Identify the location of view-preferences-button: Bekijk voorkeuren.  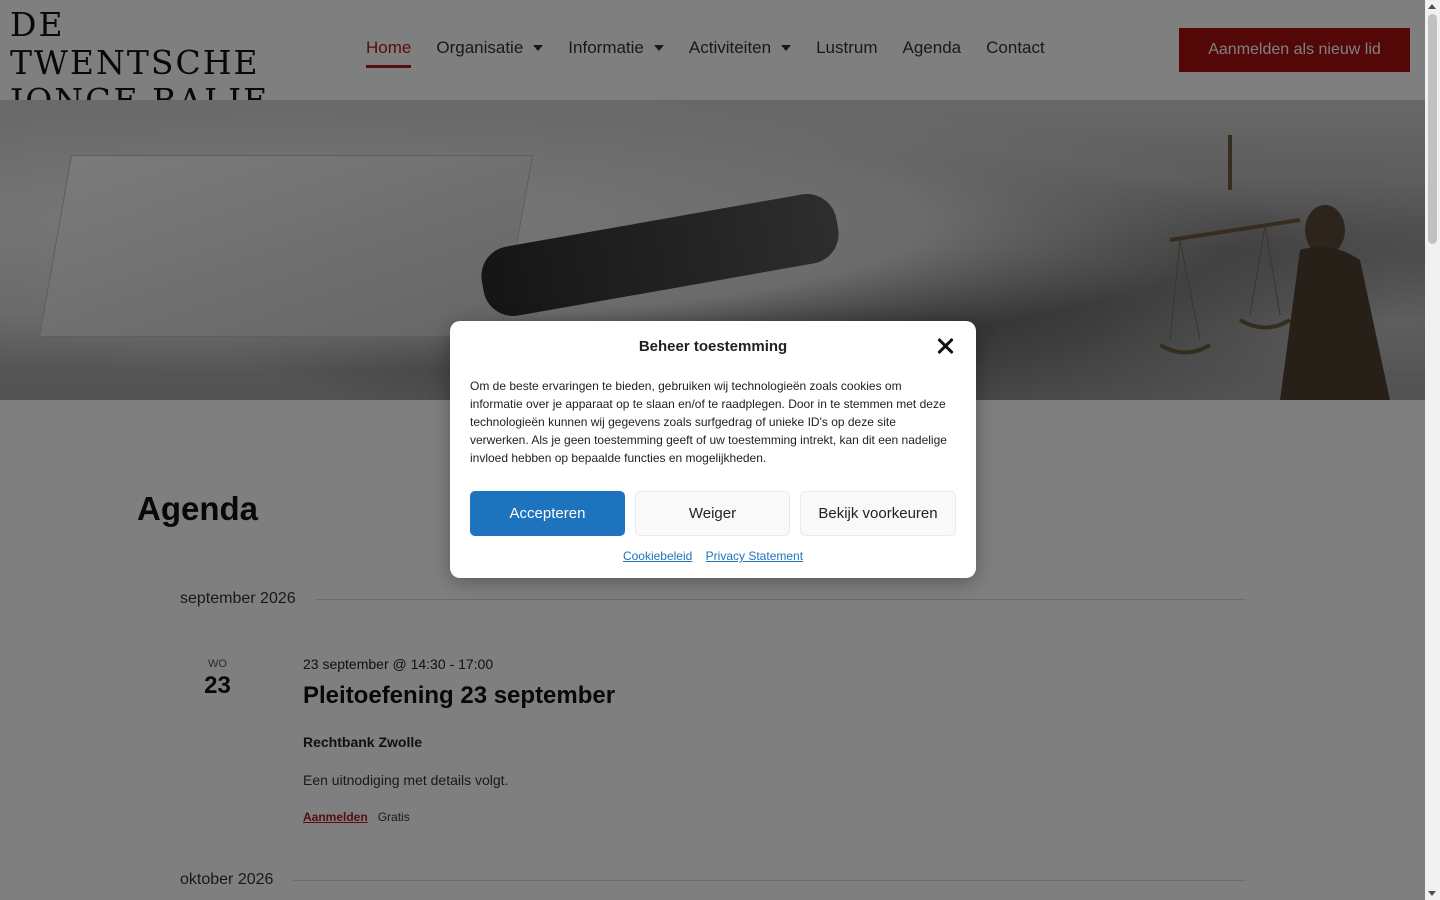
(878, 513).